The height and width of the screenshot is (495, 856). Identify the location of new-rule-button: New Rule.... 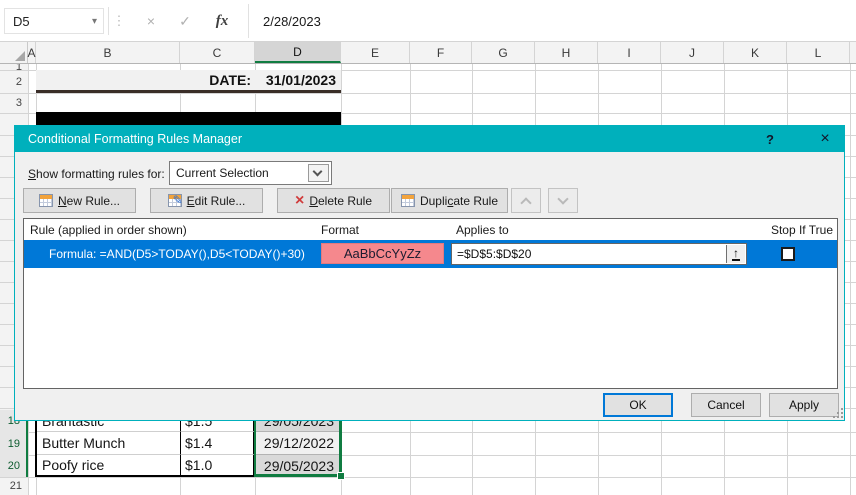
(79, 200).